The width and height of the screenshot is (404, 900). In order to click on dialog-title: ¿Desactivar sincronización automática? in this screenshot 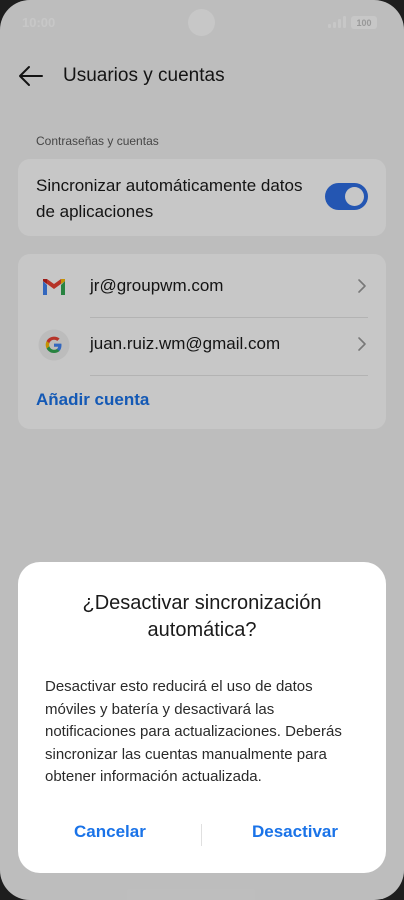, I will do `click(202, 616)`.